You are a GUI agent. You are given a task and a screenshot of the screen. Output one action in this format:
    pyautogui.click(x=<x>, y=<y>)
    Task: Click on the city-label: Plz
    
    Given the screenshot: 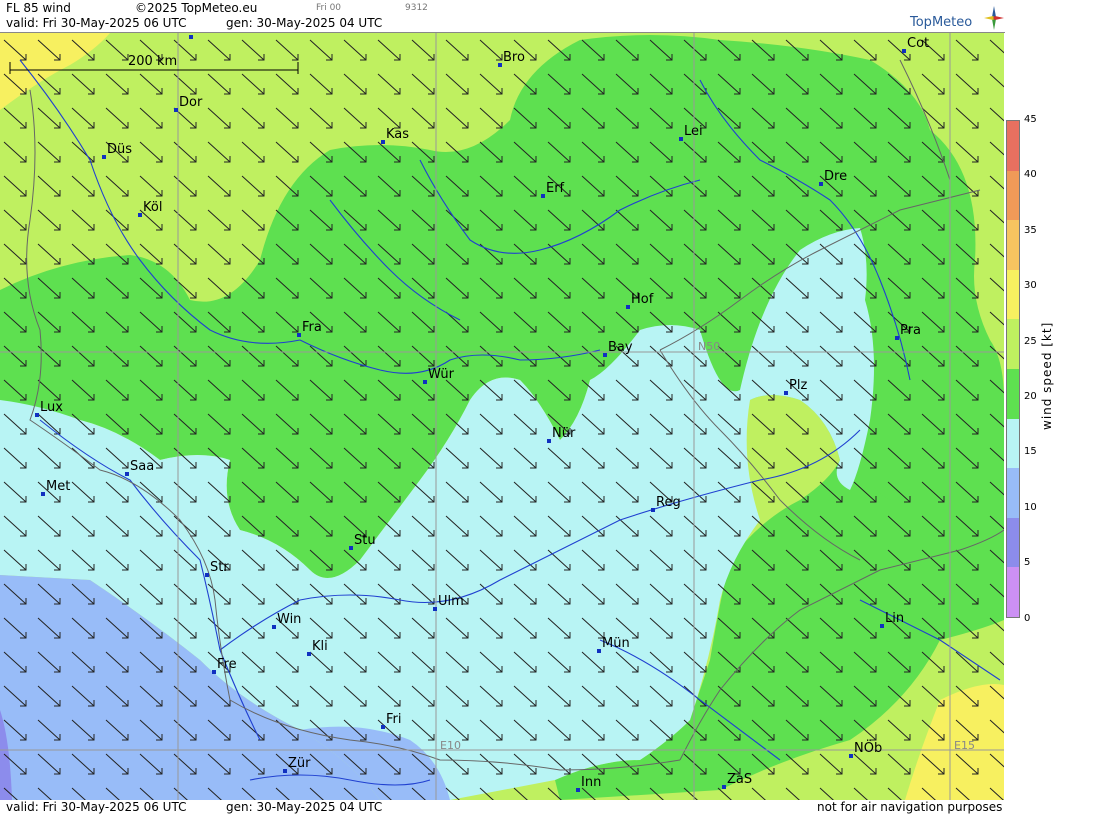 What is the action you would take?
    pyautogui.click(x=798, y=385)
    